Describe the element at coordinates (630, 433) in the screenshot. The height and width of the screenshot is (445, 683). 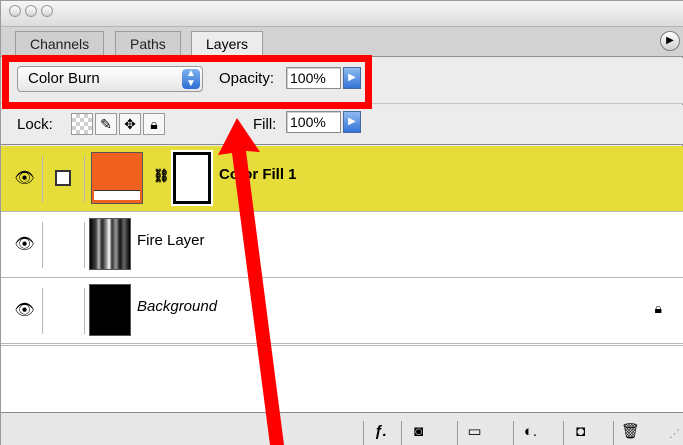
I see `trash-icon: 🗑︎` at that location.